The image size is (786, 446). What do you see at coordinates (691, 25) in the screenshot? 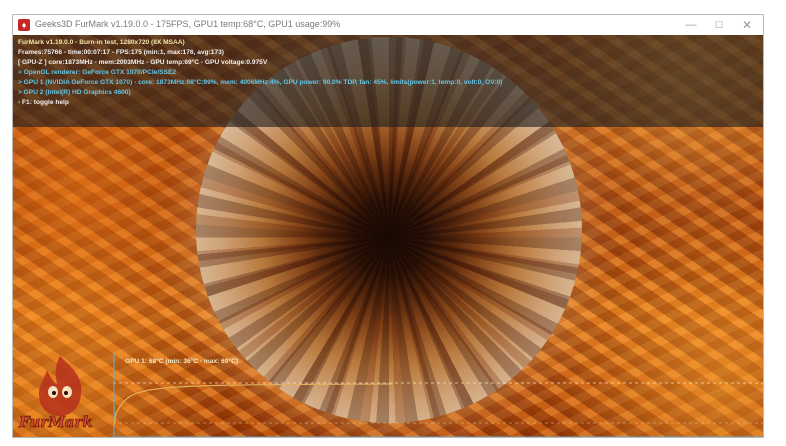
I see `minimize-button: —` at bounding box center [691, 25].